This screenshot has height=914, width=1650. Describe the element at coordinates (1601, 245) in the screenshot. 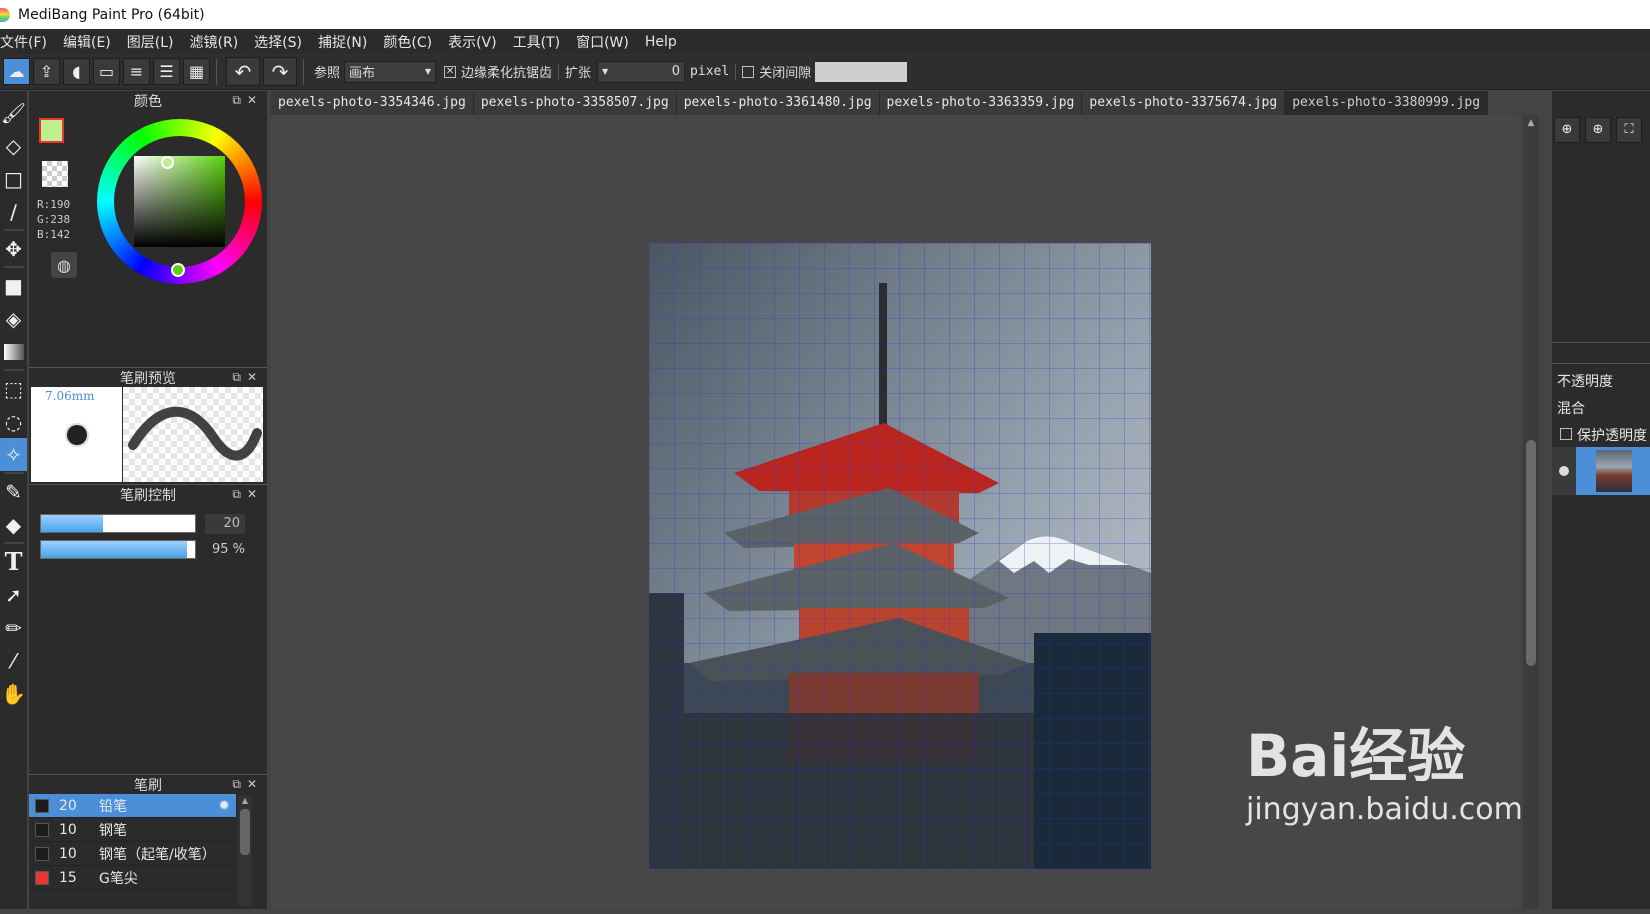

I see `navigator-preview` at that location.